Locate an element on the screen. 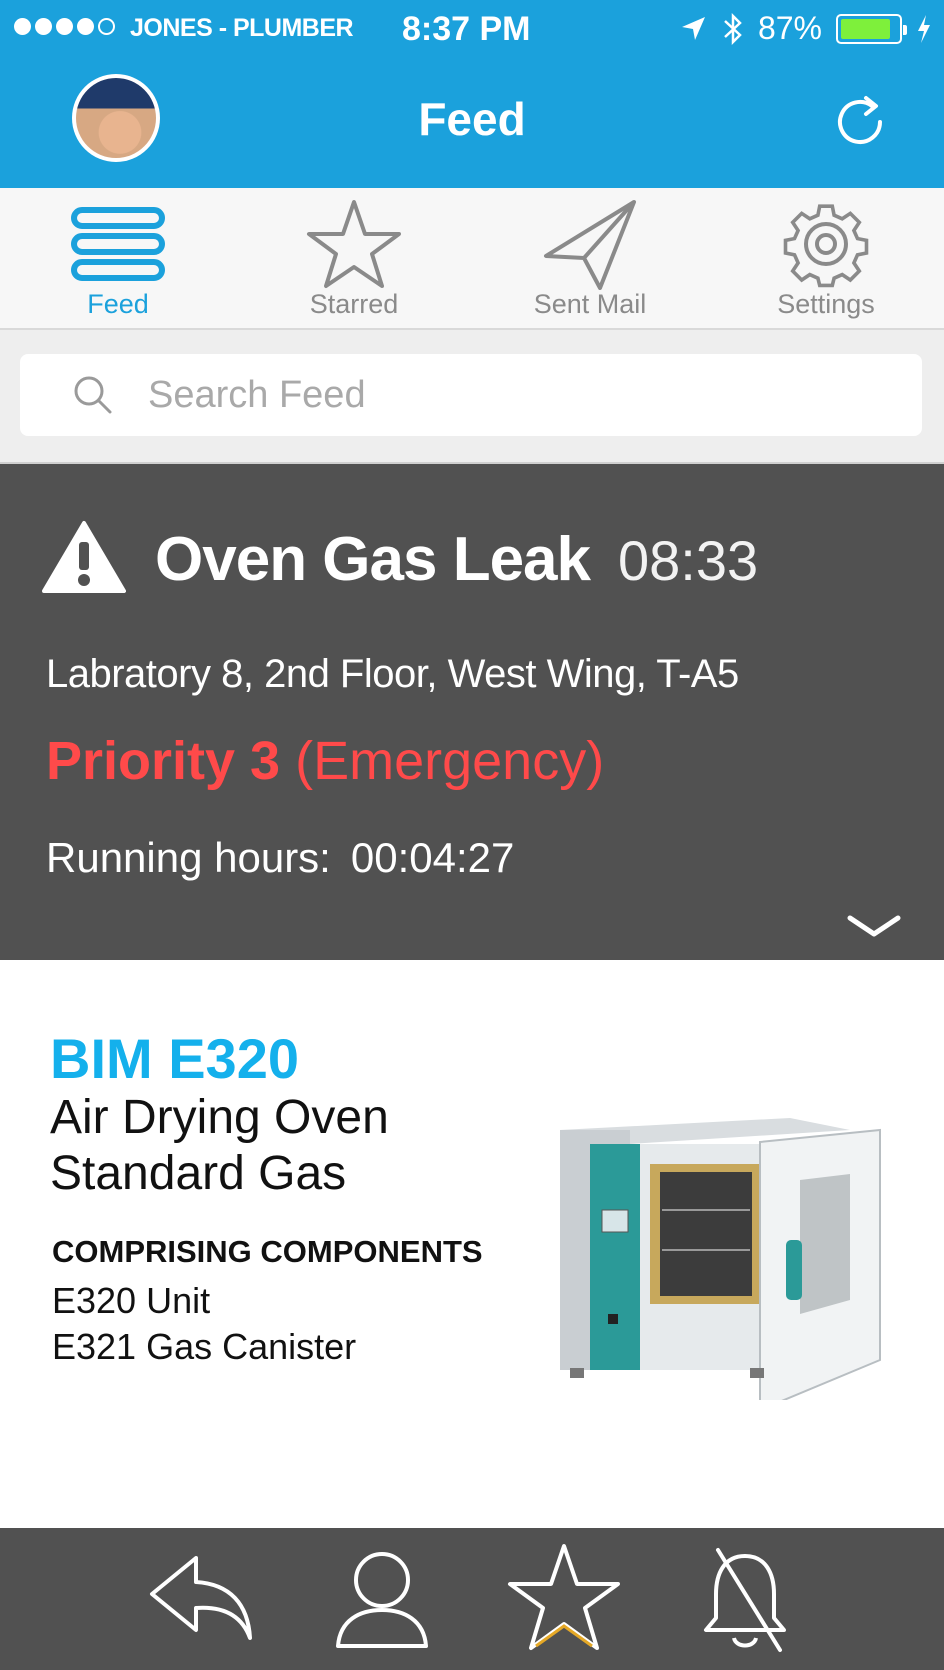 This screenshot has height=1670, width=944. tab-label: Sent Mail is located at coordinates (590, 304).